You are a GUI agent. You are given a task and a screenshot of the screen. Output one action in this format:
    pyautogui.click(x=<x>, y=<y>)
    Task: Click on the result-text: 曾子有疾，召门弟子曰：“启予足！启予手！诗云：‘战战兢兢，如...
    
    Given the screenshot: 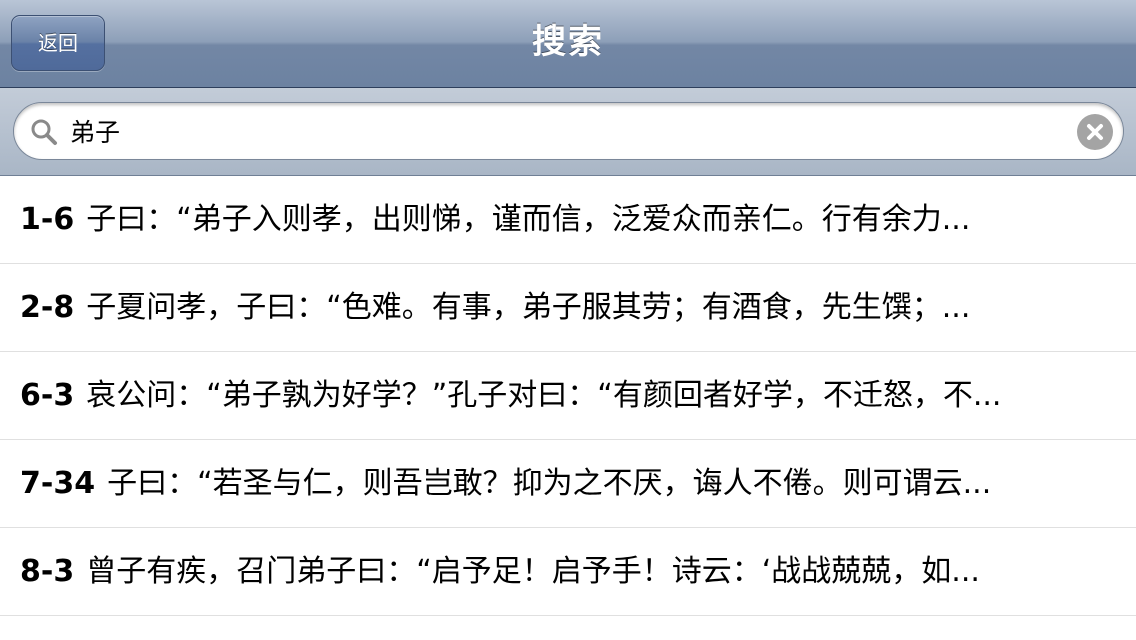 What is the action you would take?
    pyautogui.click(x=533, y=571)
    